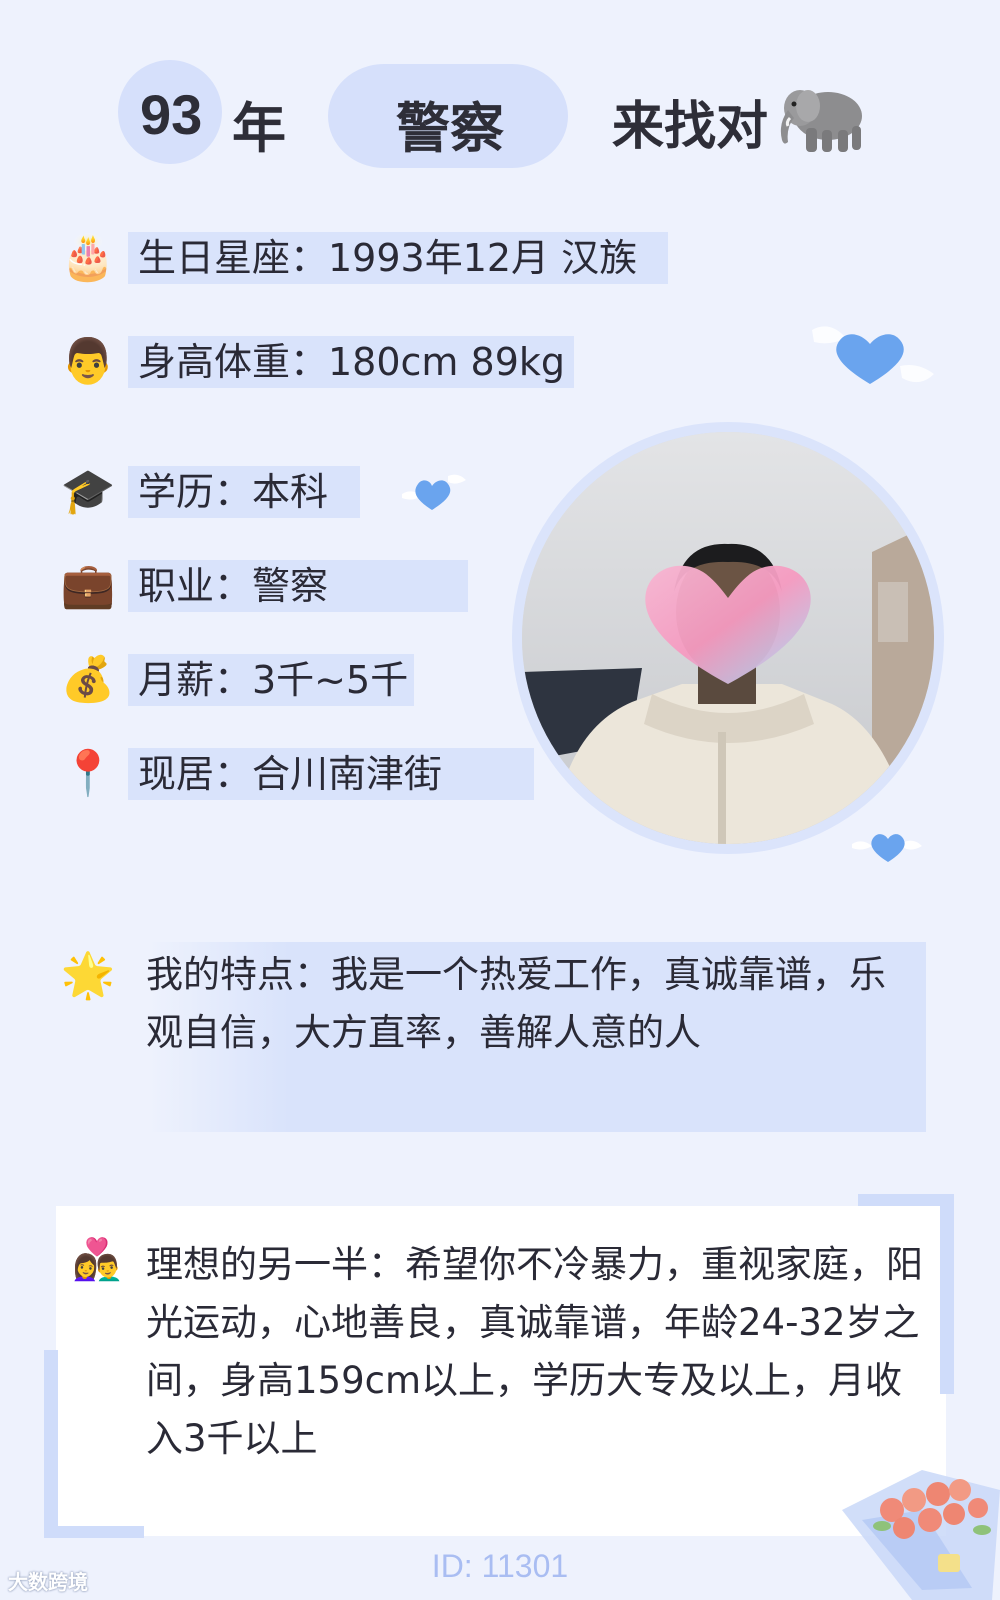  What do you see at coordinates (516, 1003) in the screenshot?
I see `features-text: 我的特点：我是一个热爱工作，真诚靠谱，乐观自信，大方直率，善解人意的人` at bounding box center [516, 1003].